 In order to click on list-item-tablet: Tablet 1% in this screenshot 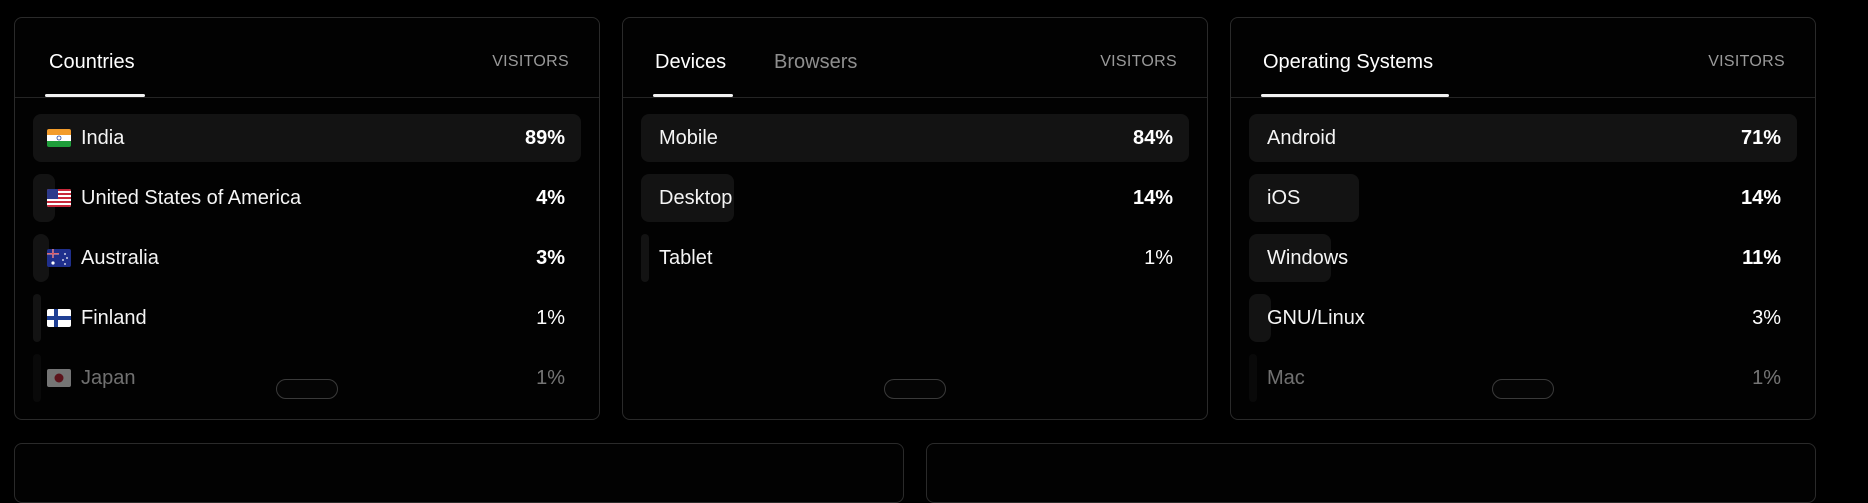, I will do `click(915, 258)`.